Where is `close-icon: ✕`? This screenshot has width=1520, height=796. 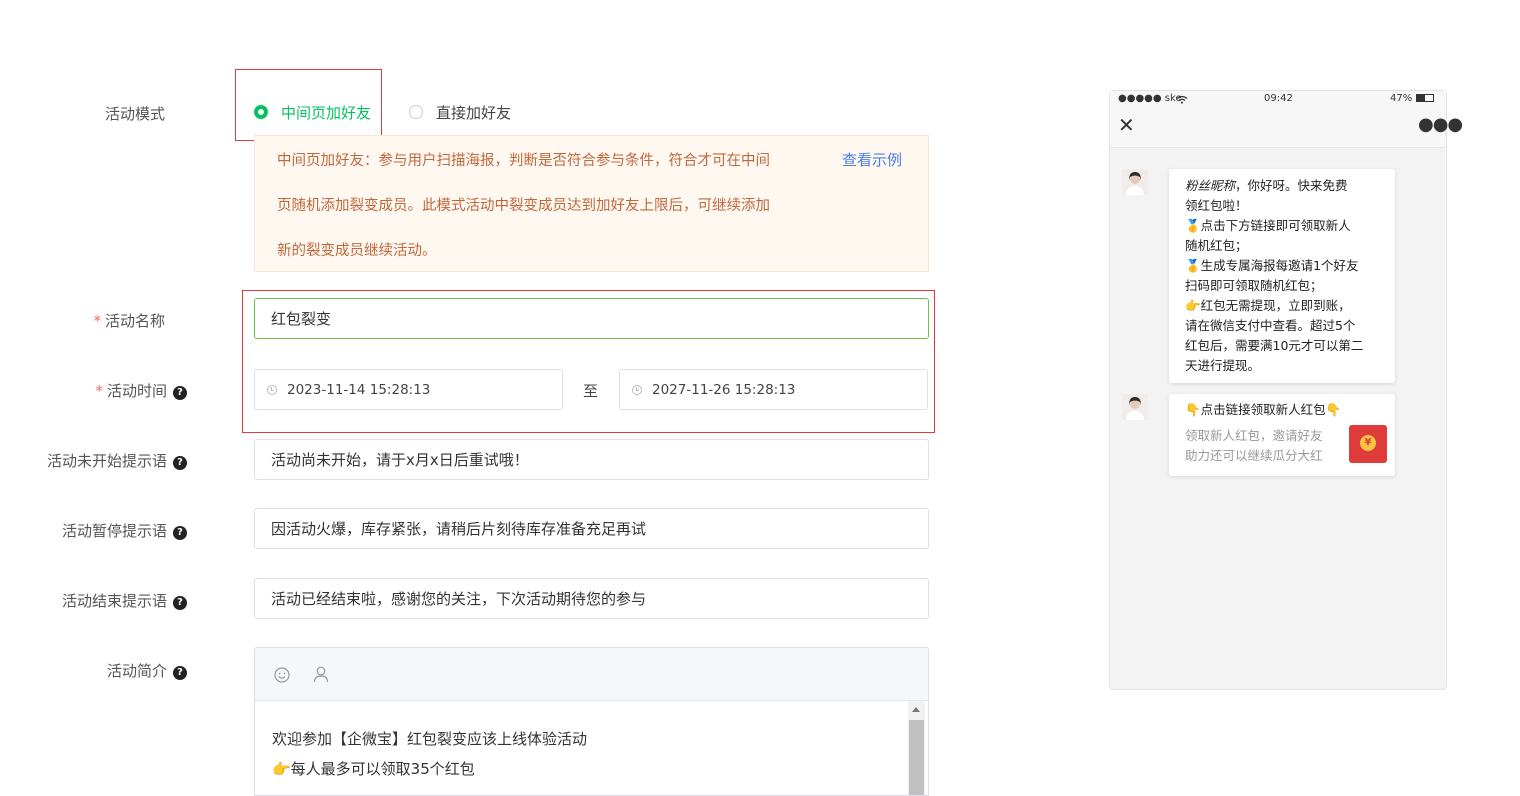
close-icon: ✕ is located at coordinates (1126, 125).